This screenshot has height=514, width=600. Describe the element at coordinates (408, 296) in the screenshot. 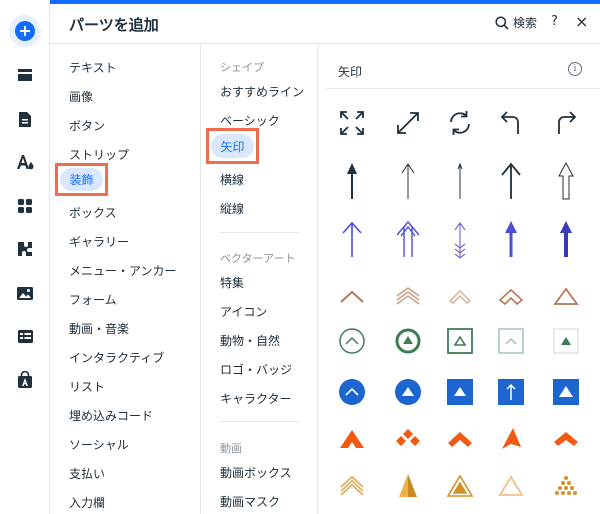

I see `layered-chevron-copper-icon` at that location.